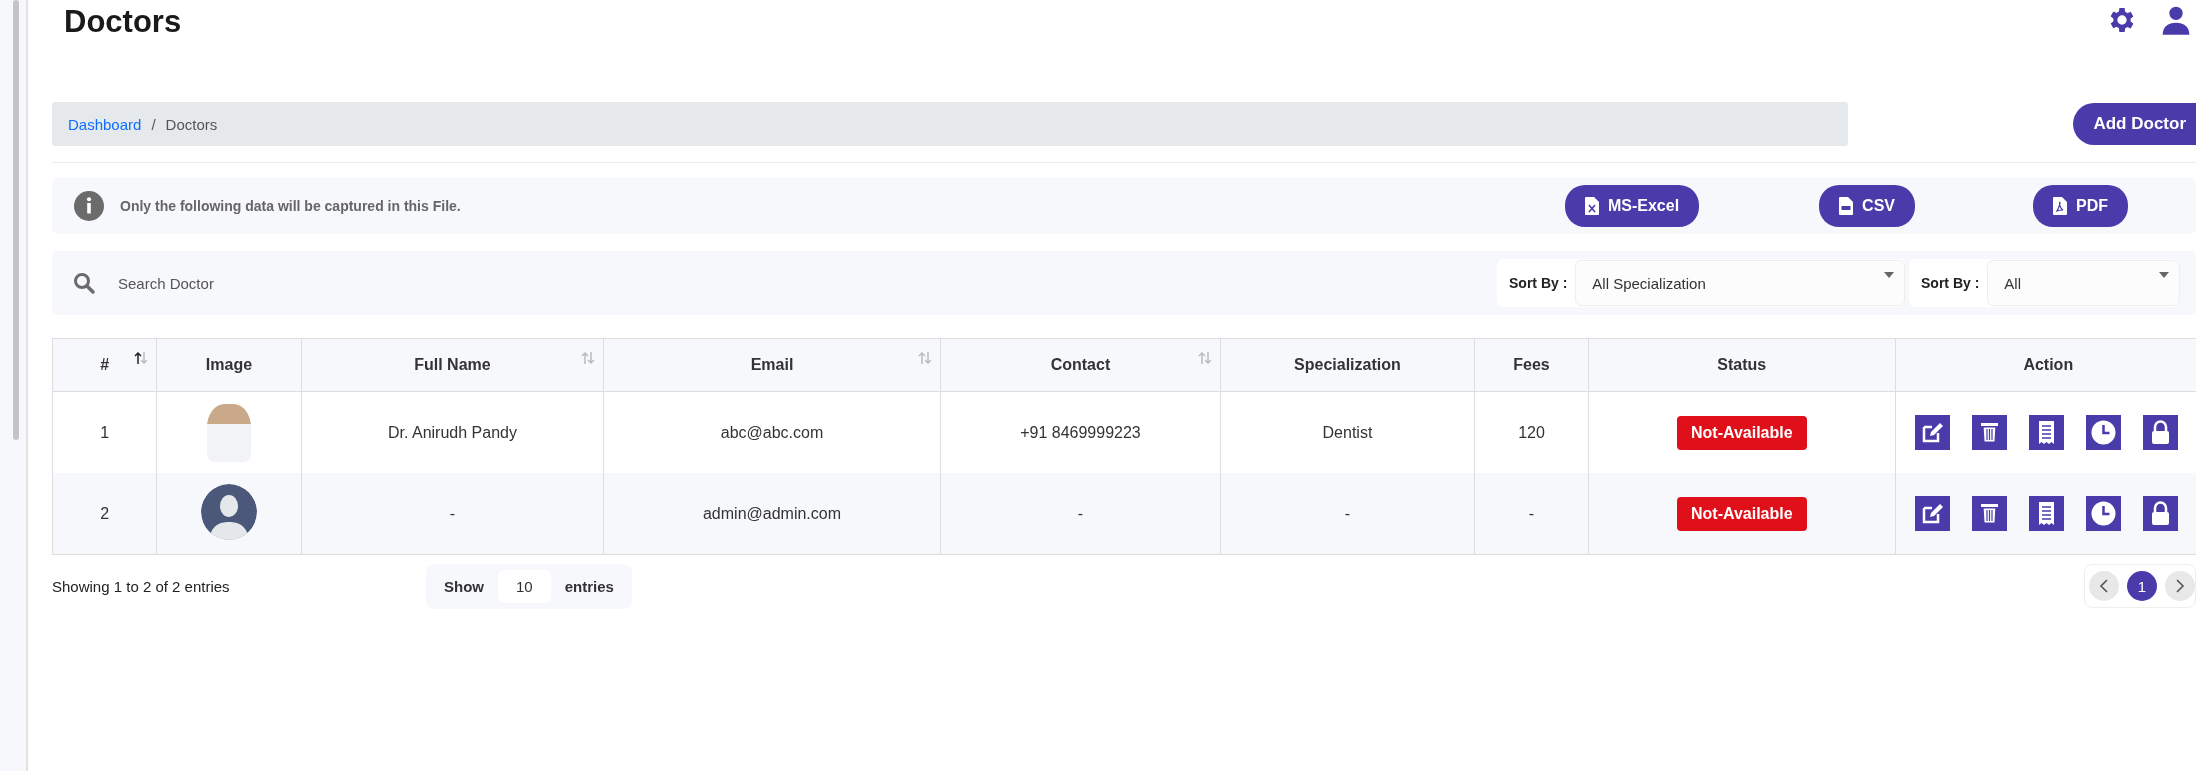 The image size is (2196, 771). Describe the element at coordinates (2134, 124) in the screenshot. I see `add-doctor-button: Add Doctor` at that location.